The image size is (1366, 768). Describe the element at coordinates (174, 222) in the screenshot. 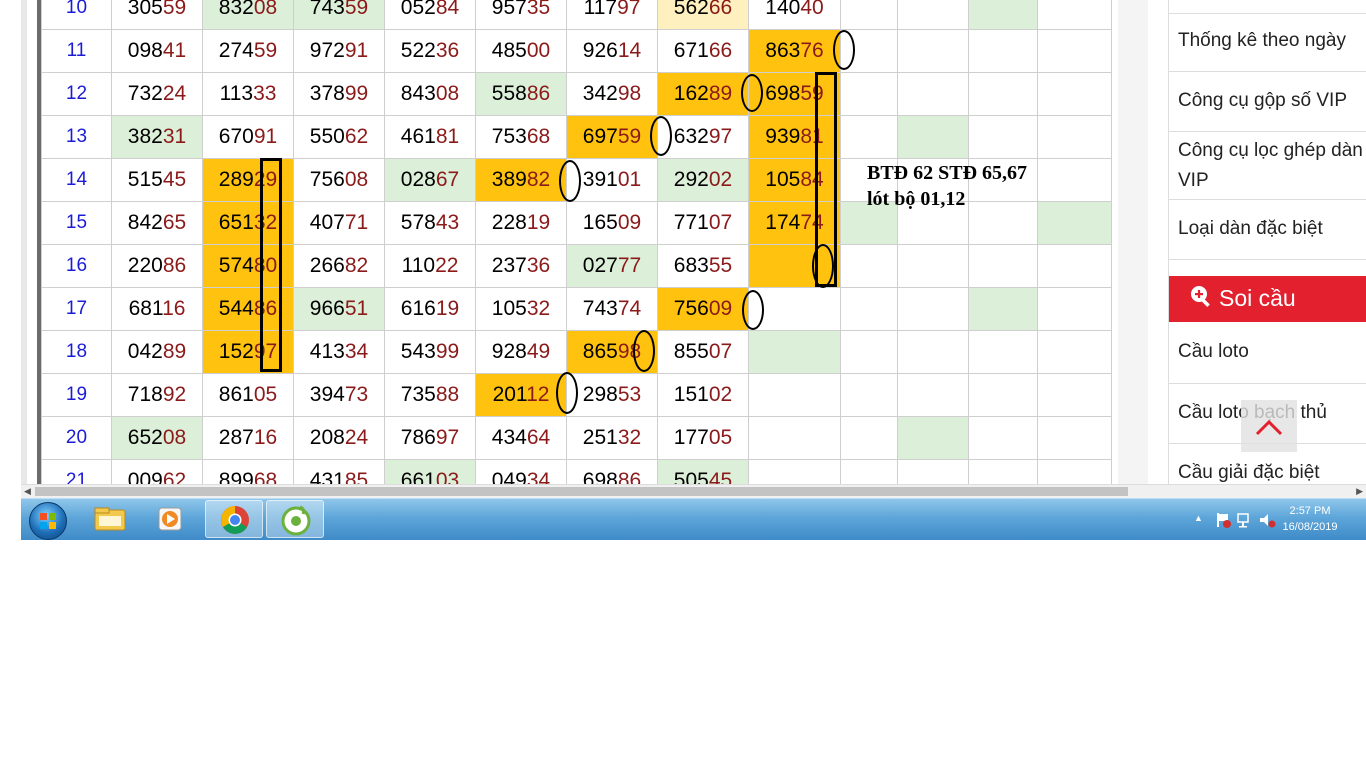

I see `result-tail-digits: 65` at that location.